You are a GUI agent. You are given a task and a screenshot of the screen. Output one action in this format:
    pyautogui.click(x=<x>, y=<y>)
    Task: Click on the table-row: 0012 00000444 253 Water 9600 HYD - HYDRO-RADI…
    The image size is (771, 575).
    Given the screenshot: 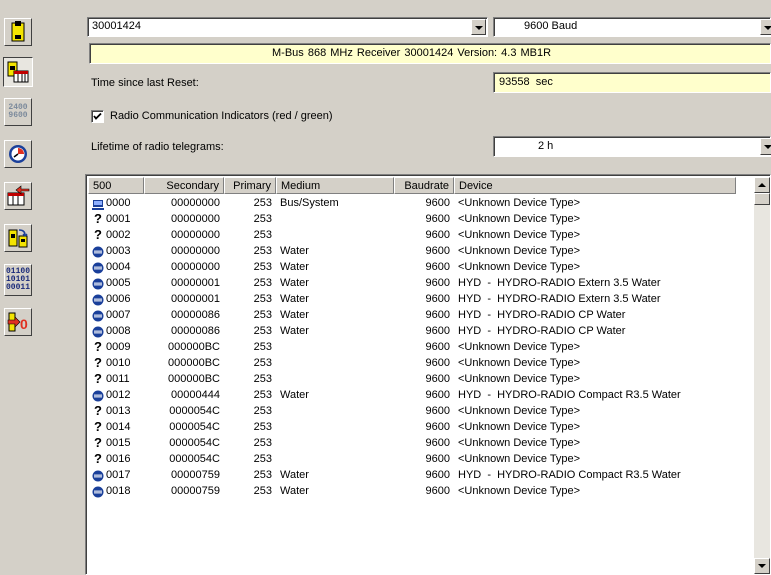 What is the action you would take?
    pyautogui.click(x=413, y=396)
    